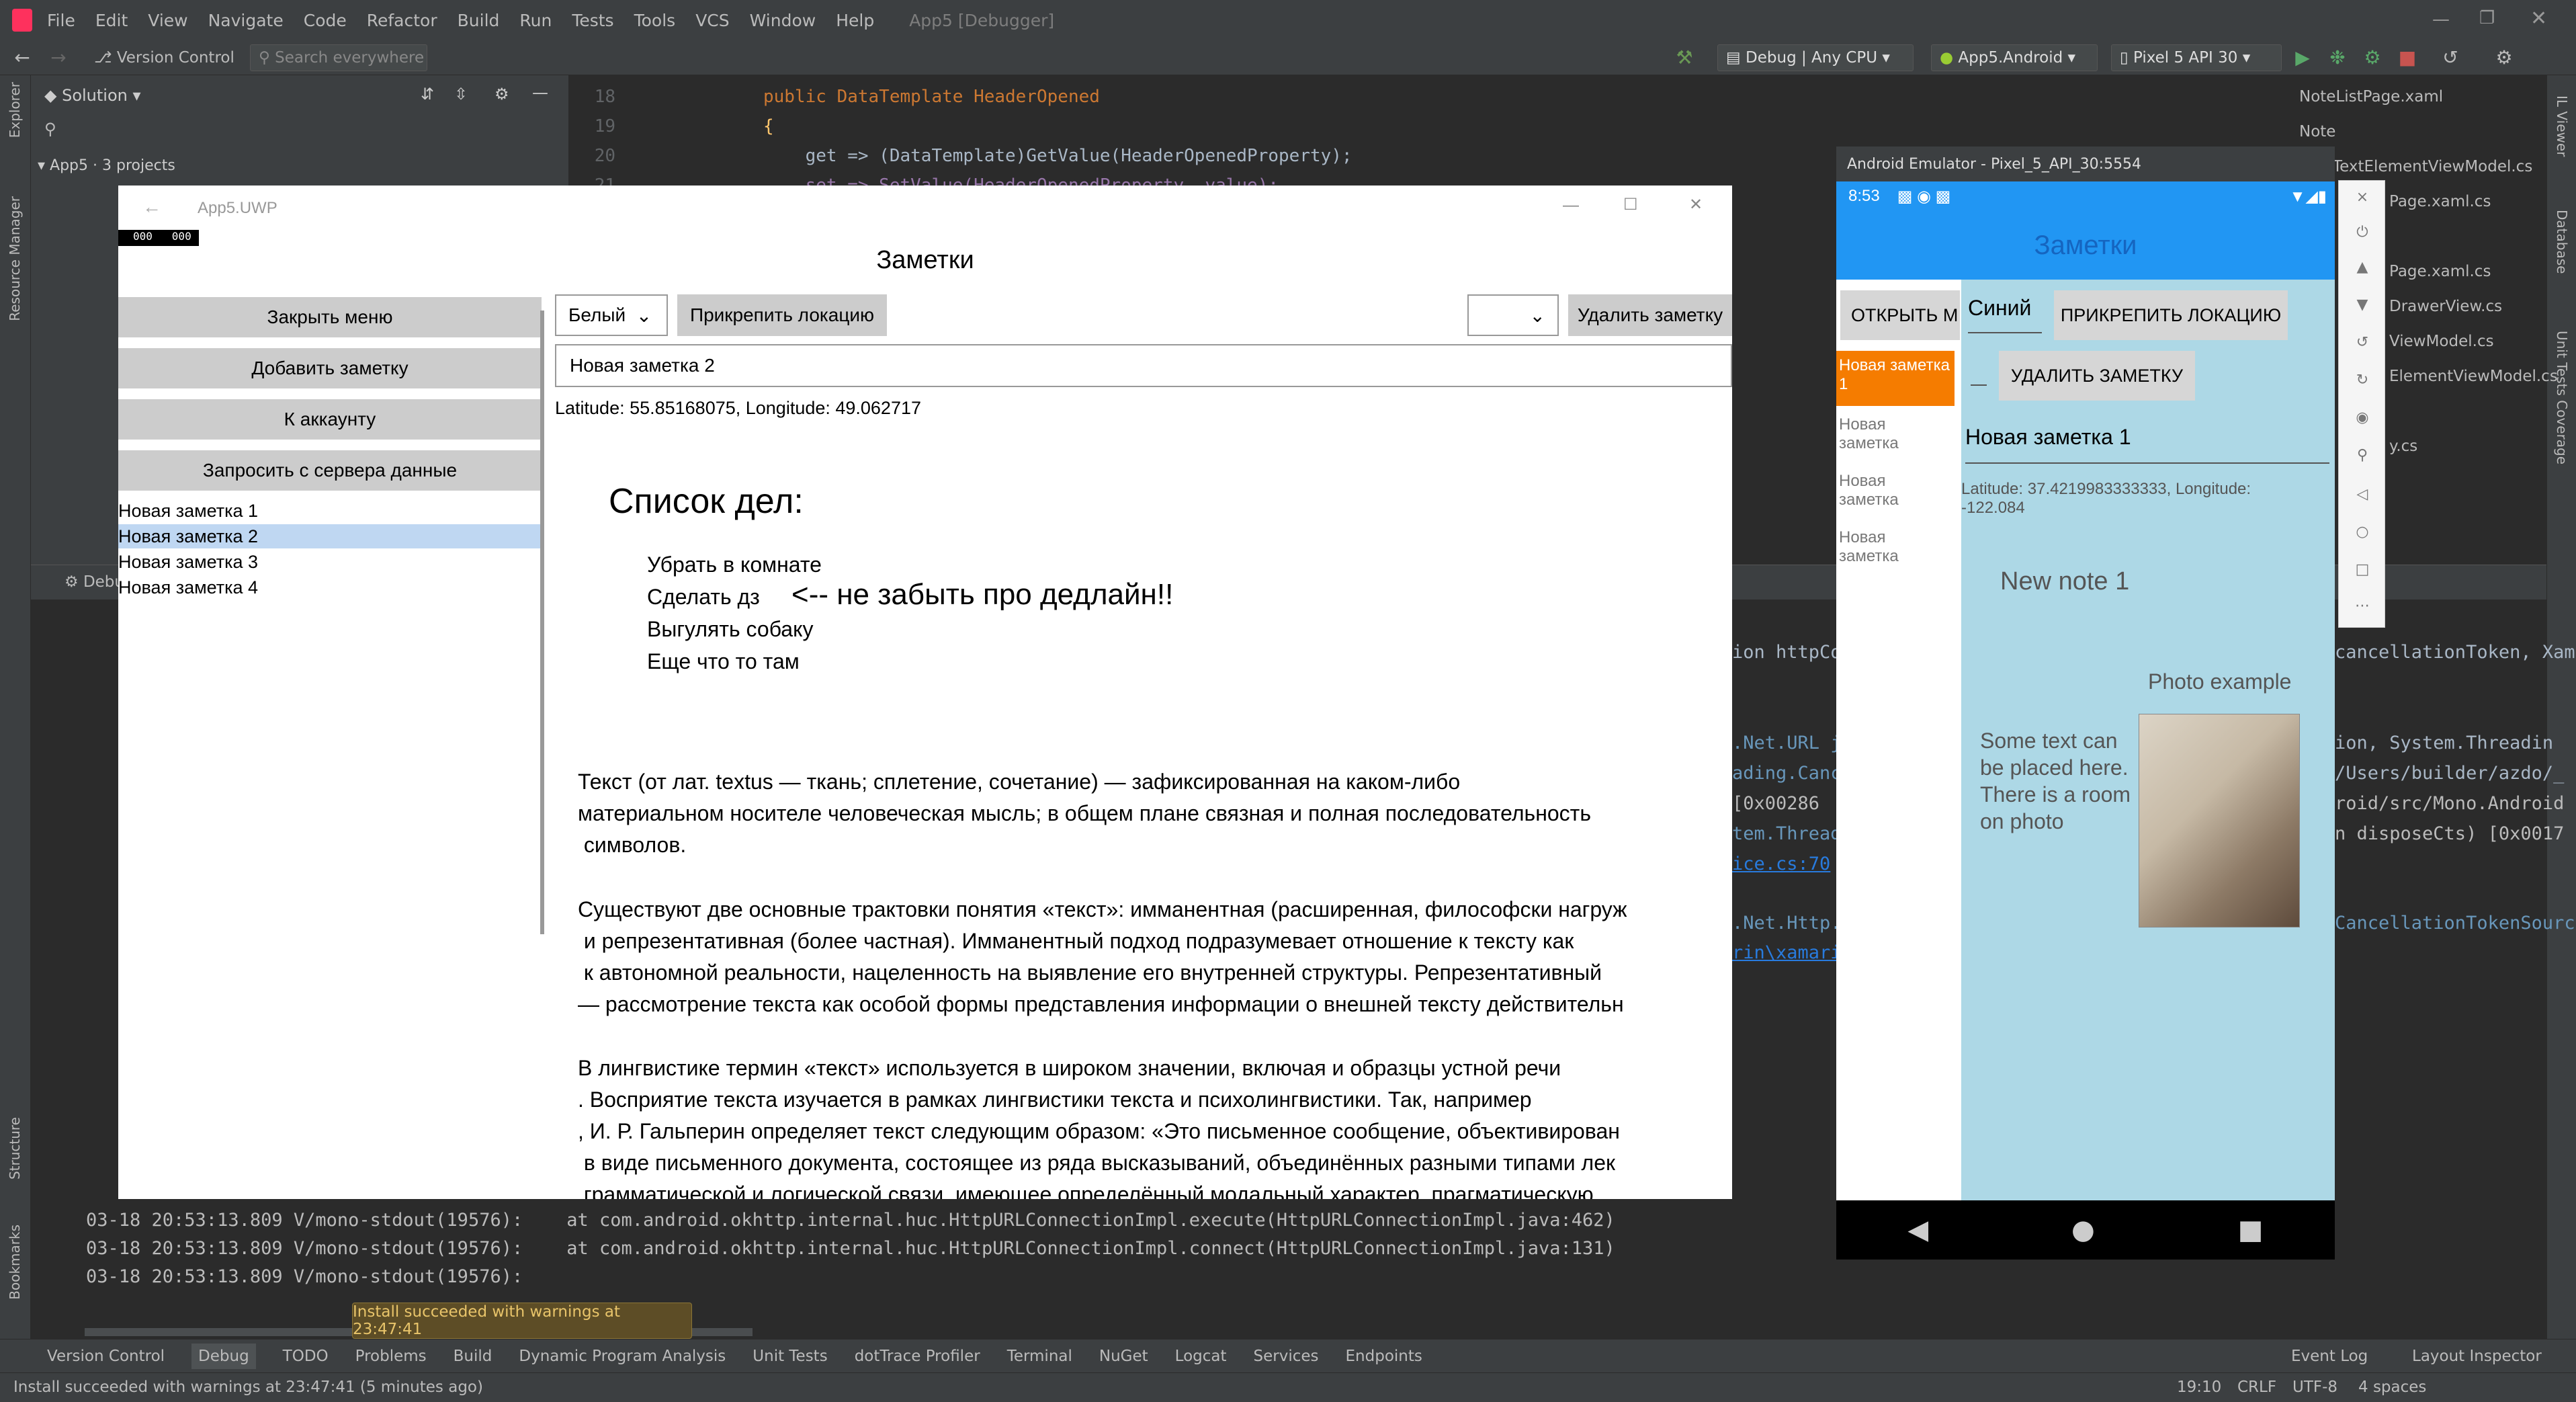 This screenshot has width=2576, height=1402. What do you see at coordinates (1571, 206) in the screenshot?
I see `uwp-minimize-icon: —` at bounding box center [1571, 206].